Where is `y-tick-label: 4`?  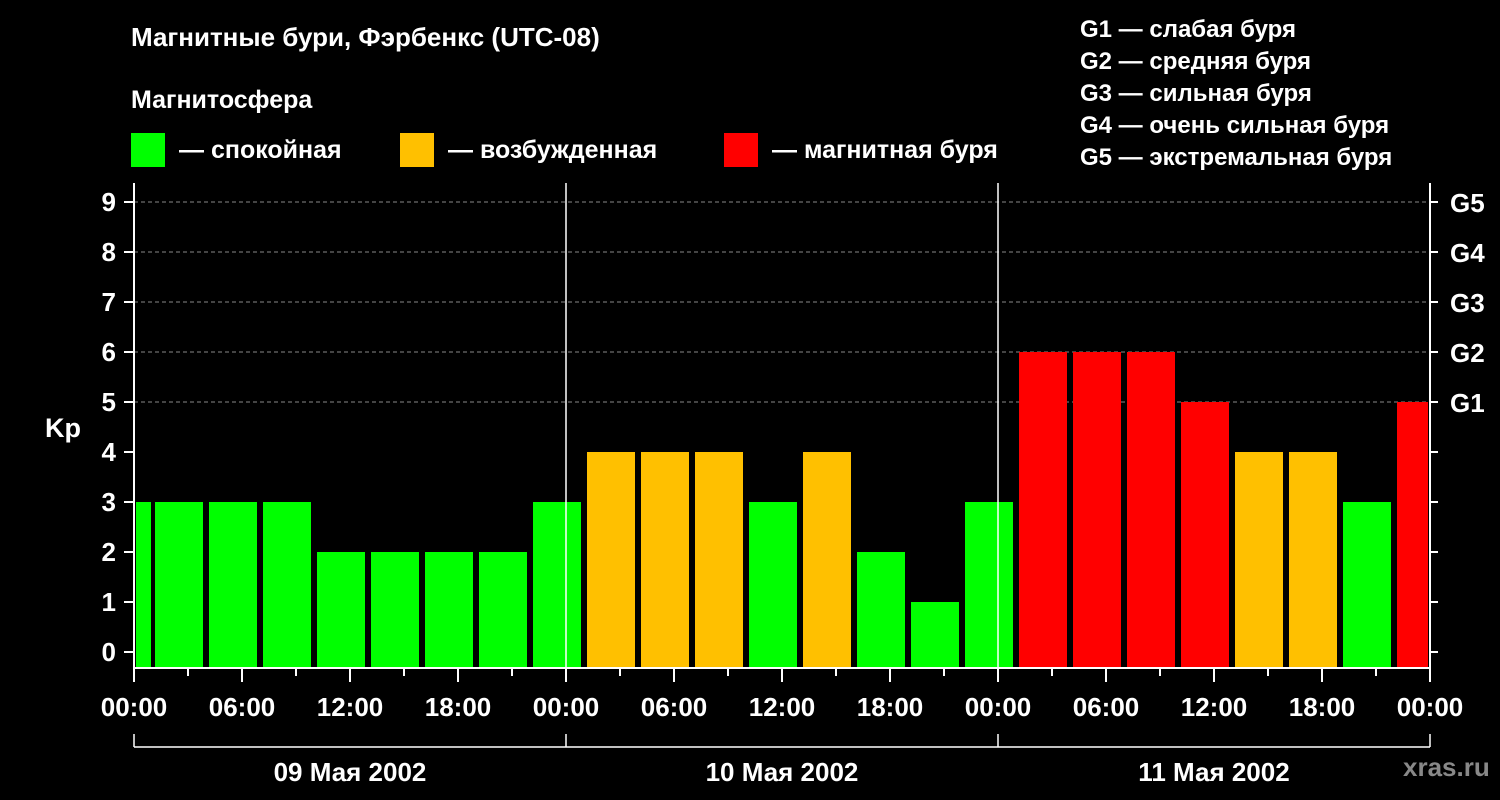 y-tick-label: 4 is located at coordinates (109, 452).